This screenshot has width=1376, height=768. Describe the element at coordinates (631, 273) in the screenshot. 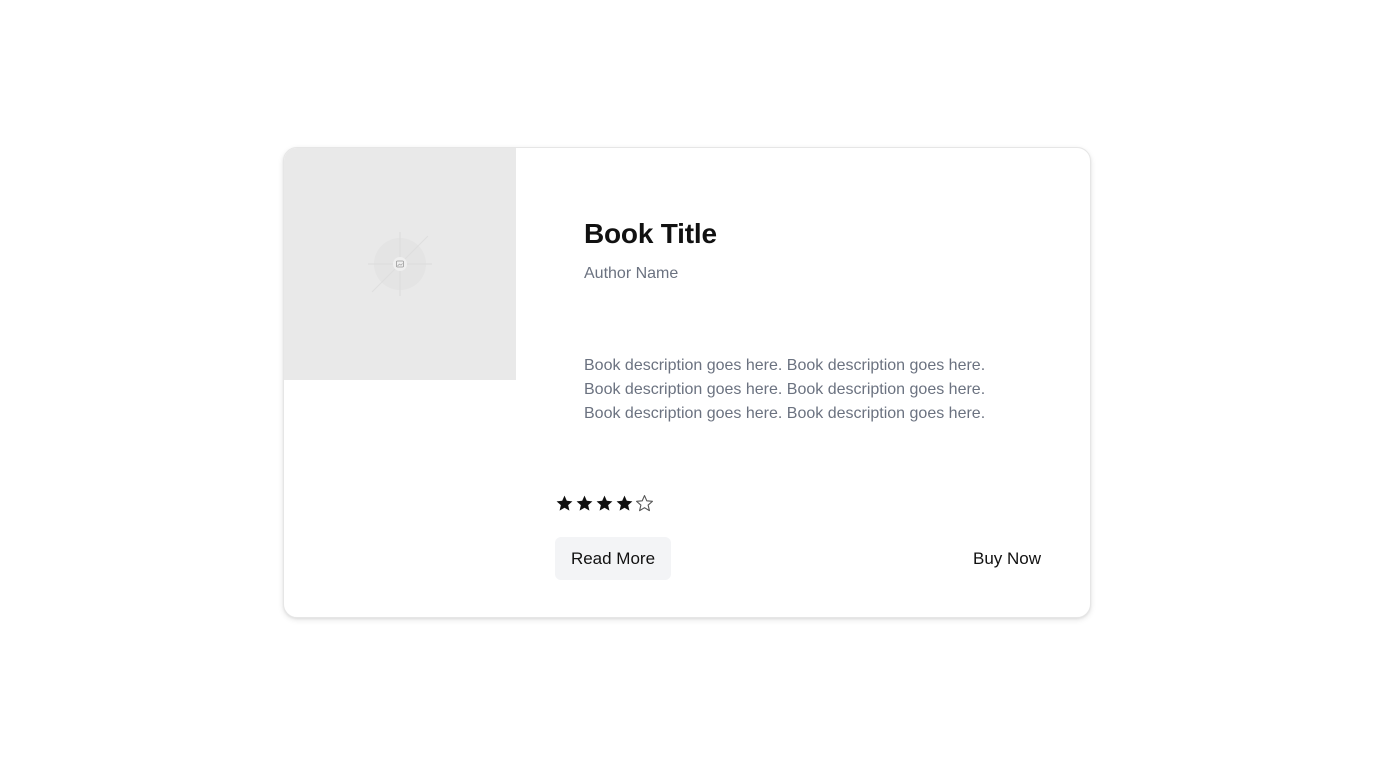

I see `book-author: Author Name` at that location.